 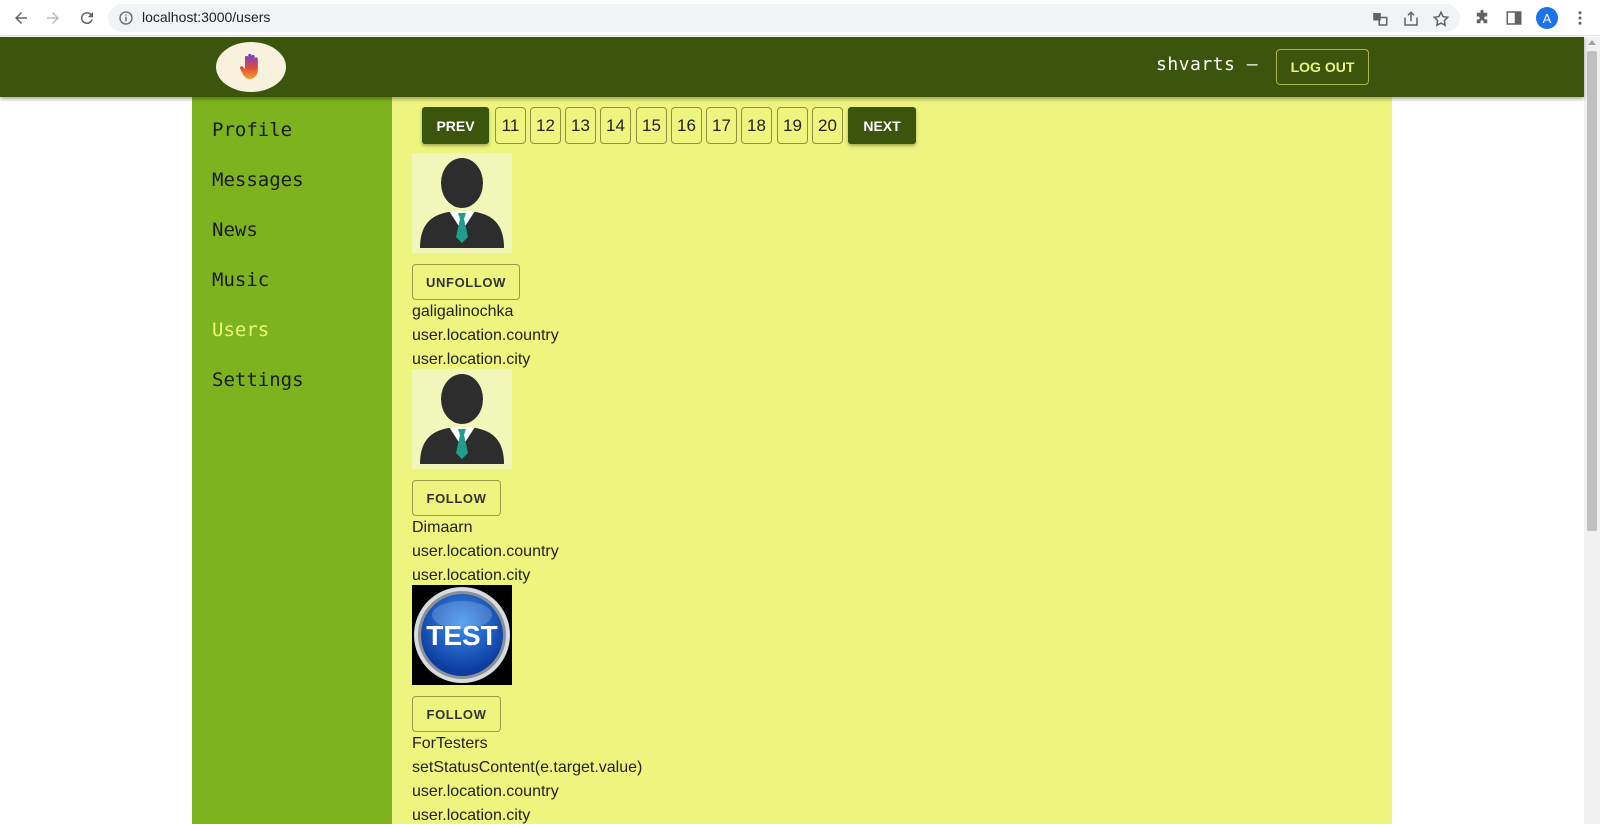 I want to click on address-bar: localhost:3000/users, so click(x=784, y=18).